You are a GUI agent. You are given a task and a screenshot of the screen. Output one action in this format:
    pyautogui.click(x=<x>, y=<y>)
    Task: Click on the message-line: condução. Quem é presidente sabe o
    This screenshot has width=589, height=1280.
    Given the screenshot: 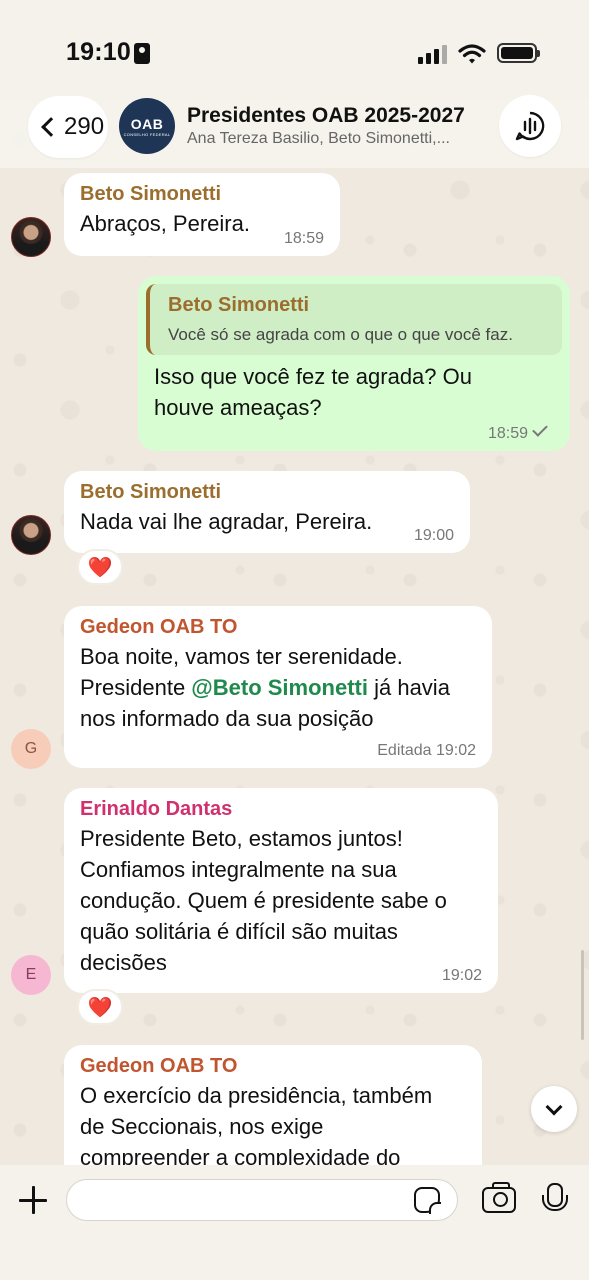 What is the action you would take?
    pyautogui.click(x=263, y=900)
    